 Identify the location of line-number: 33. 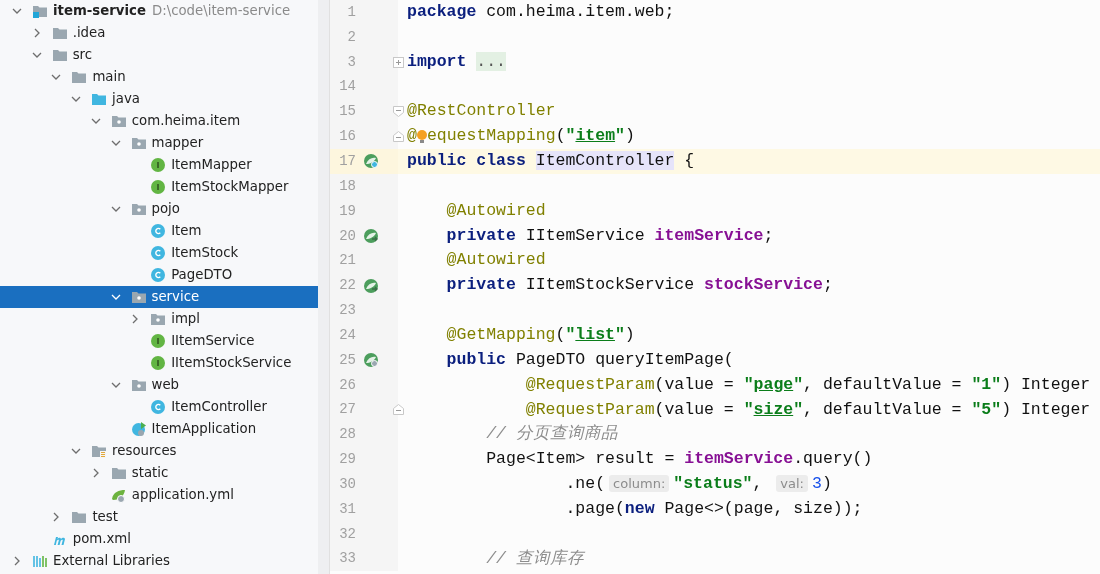
(347, 559).